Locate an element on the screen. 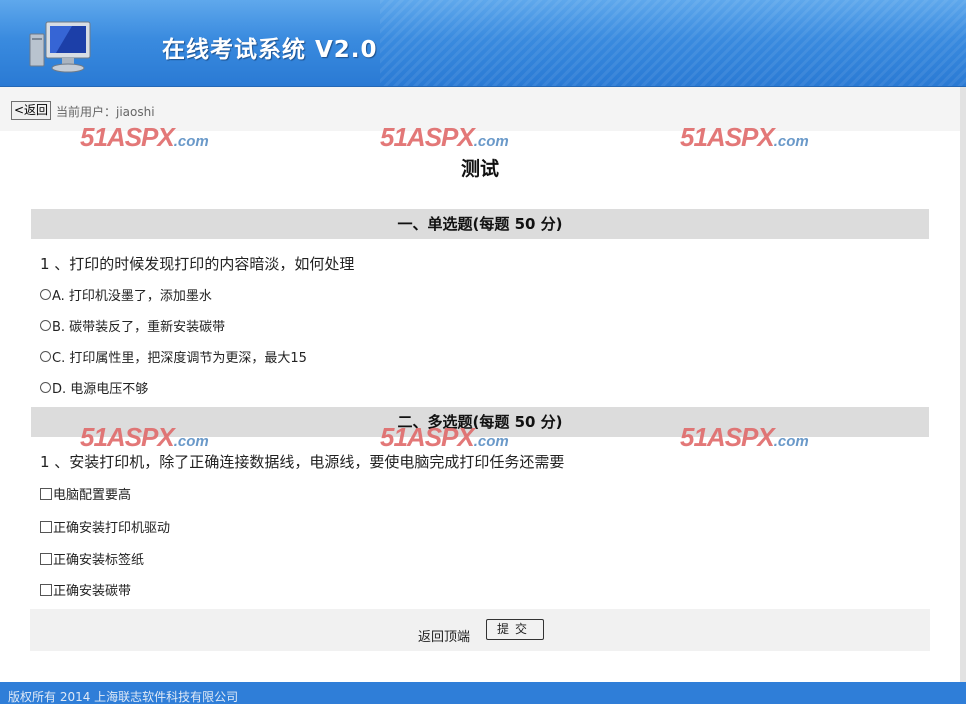 This screenshot has height=705, width=966. question-text: 1 、打印的时候发现打印的内容暗淡，如何处理 is located at coordinates (197, 264).